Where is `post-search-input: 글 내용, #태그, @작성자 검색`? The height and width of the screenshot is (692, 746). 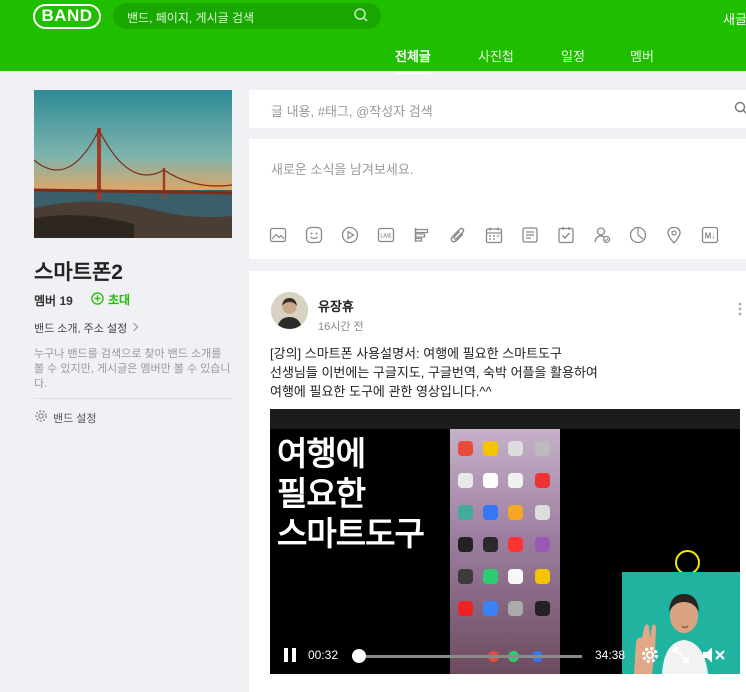
post-search-input: 글 내용, #태그, @작성자 검색 is located at coordinates (497, 109).